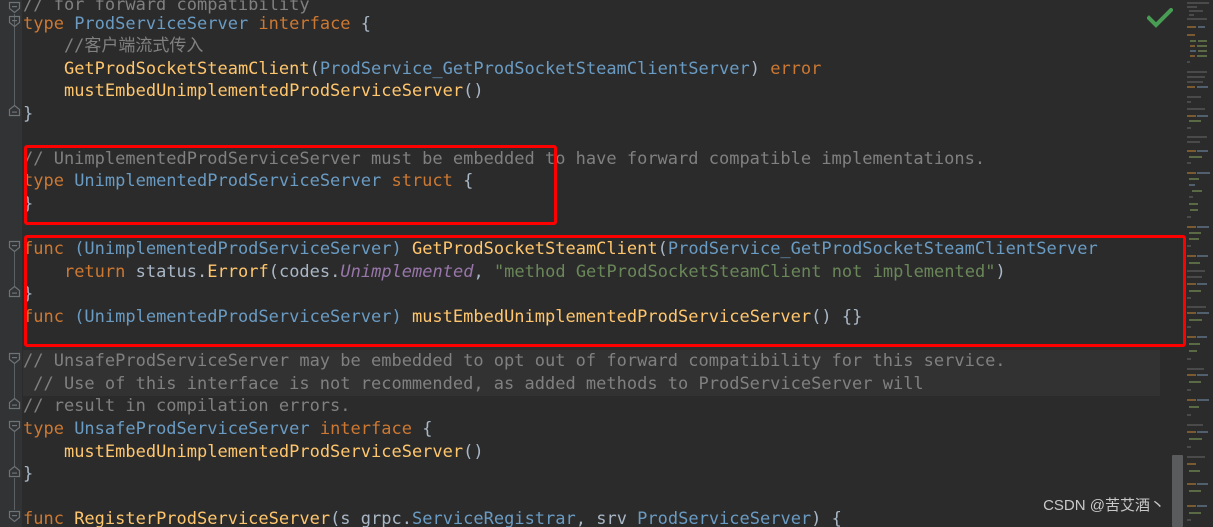 This screenshot has width=1213, height=527. I want to click on code-token: , srv, so click(606, 518).